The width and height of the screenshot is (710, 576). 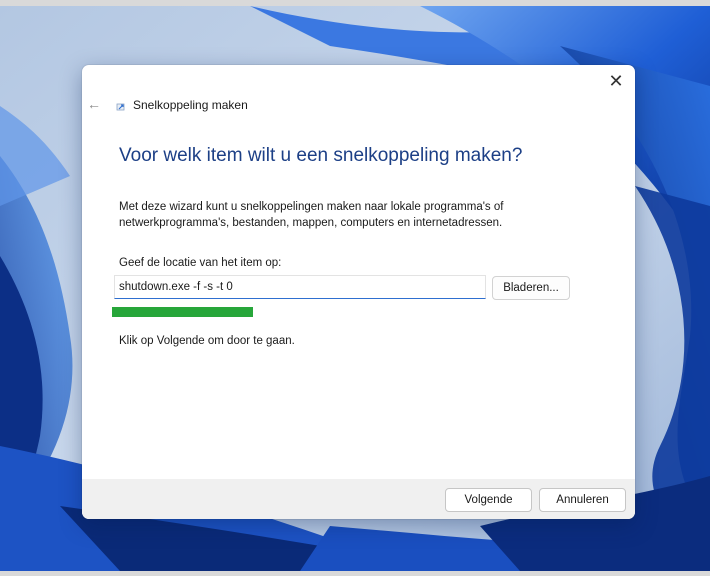 What do you see at coordinates (120, 107) in the screenshot?
I see `shortcut-icon` at bounding box center [120, 107].